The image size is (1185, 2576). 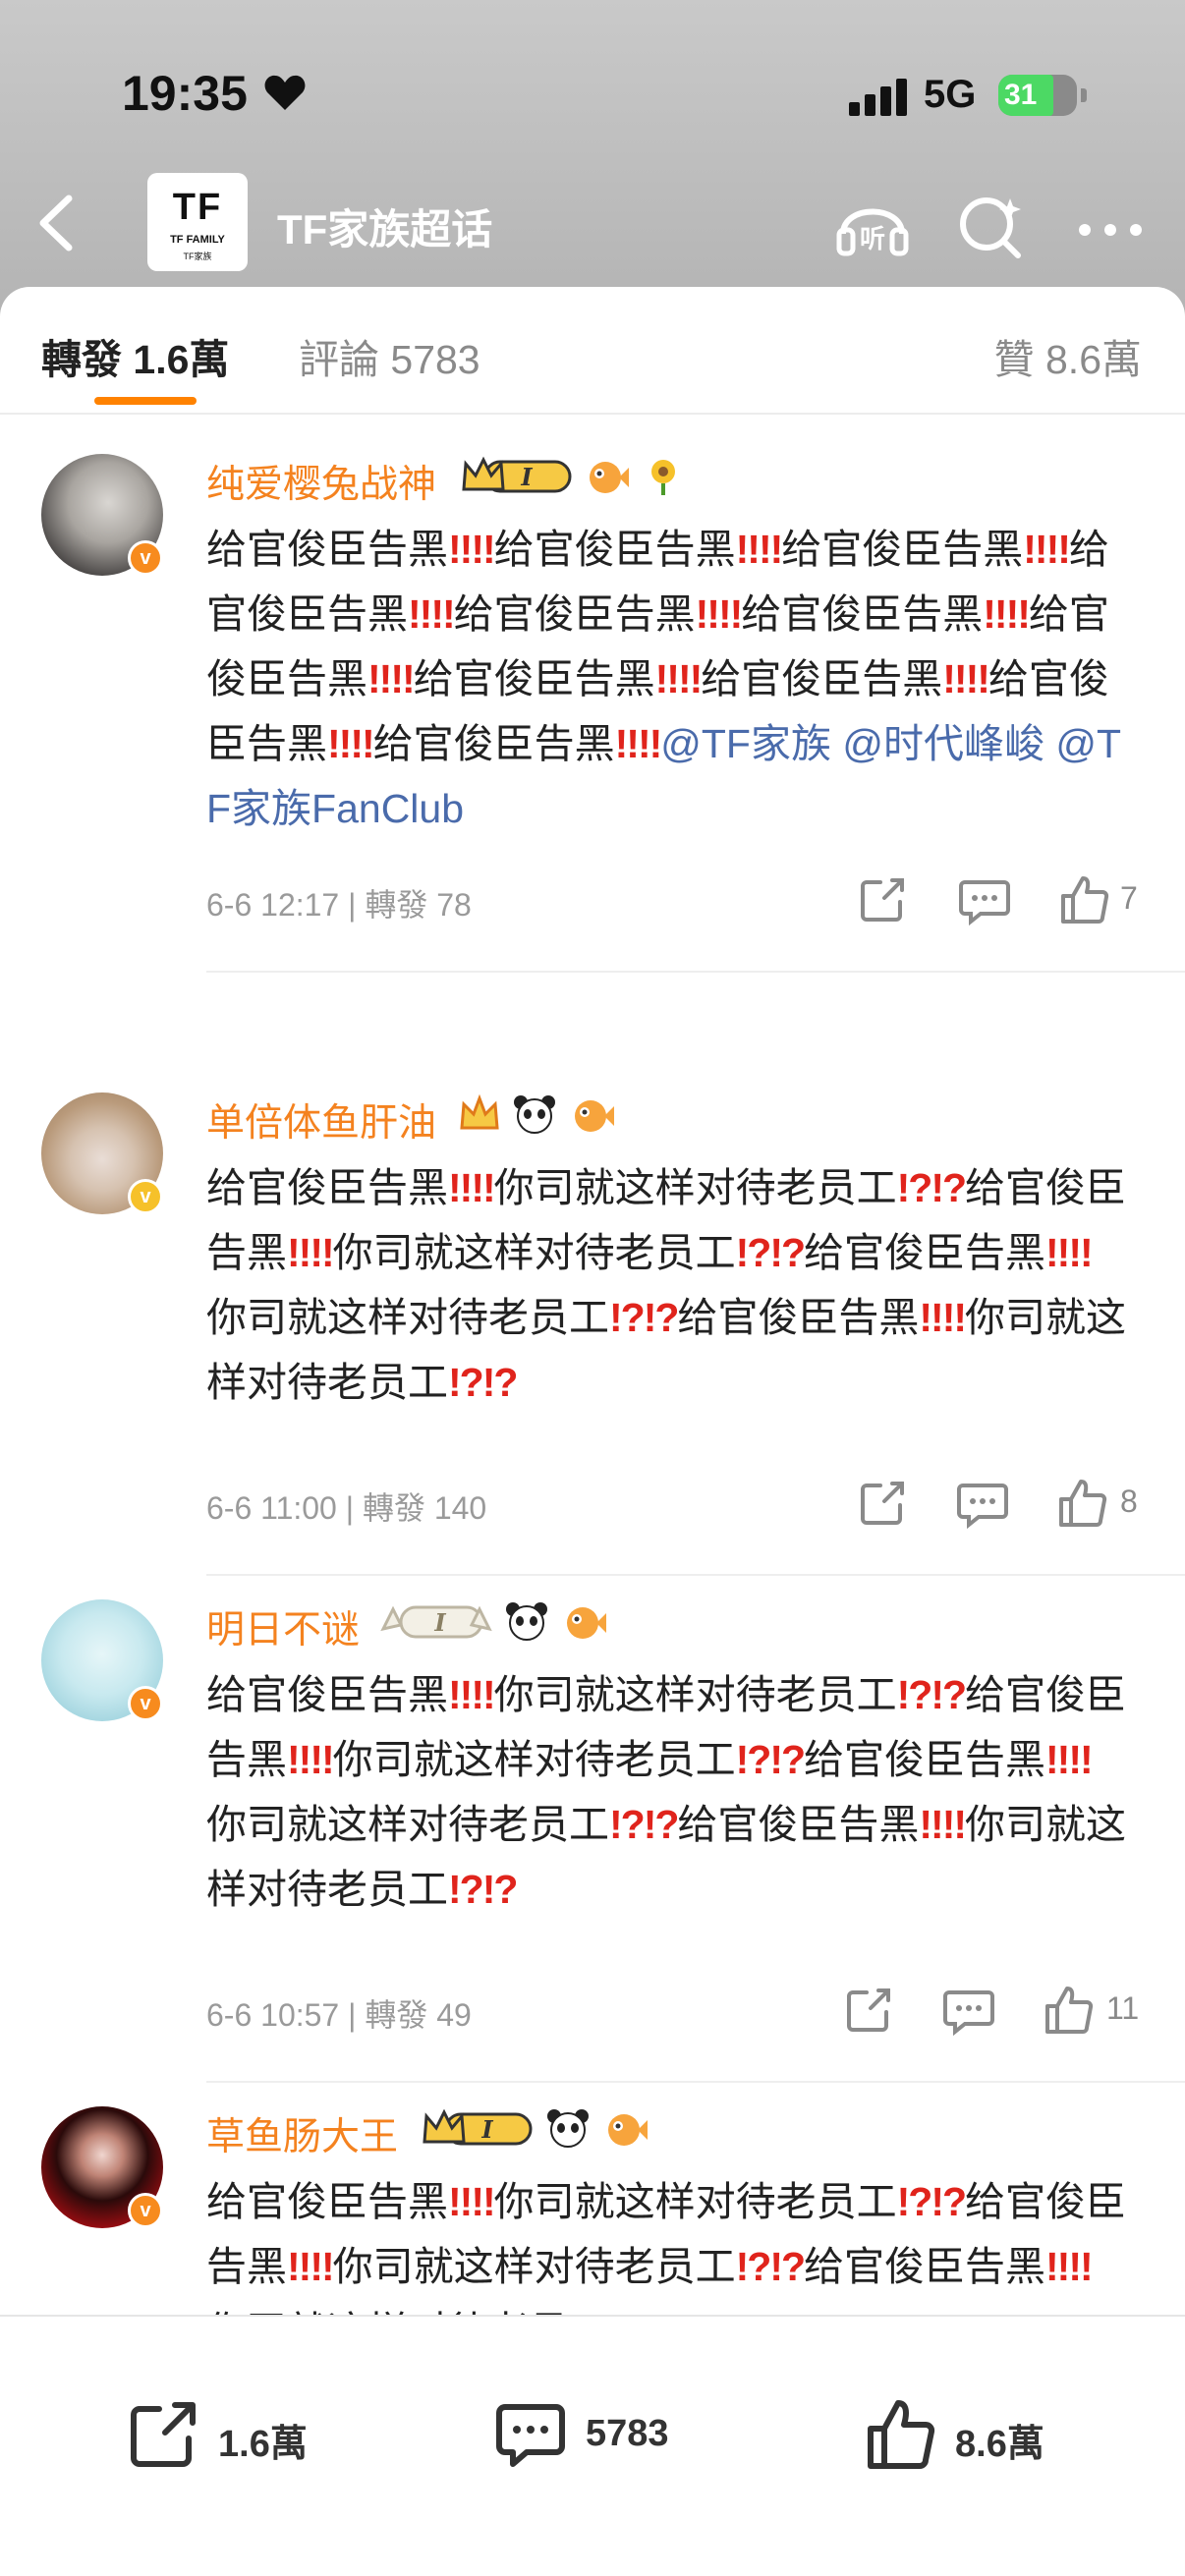 I want to click on tab-comments: 評論 5783, so click(x=389, y=355).